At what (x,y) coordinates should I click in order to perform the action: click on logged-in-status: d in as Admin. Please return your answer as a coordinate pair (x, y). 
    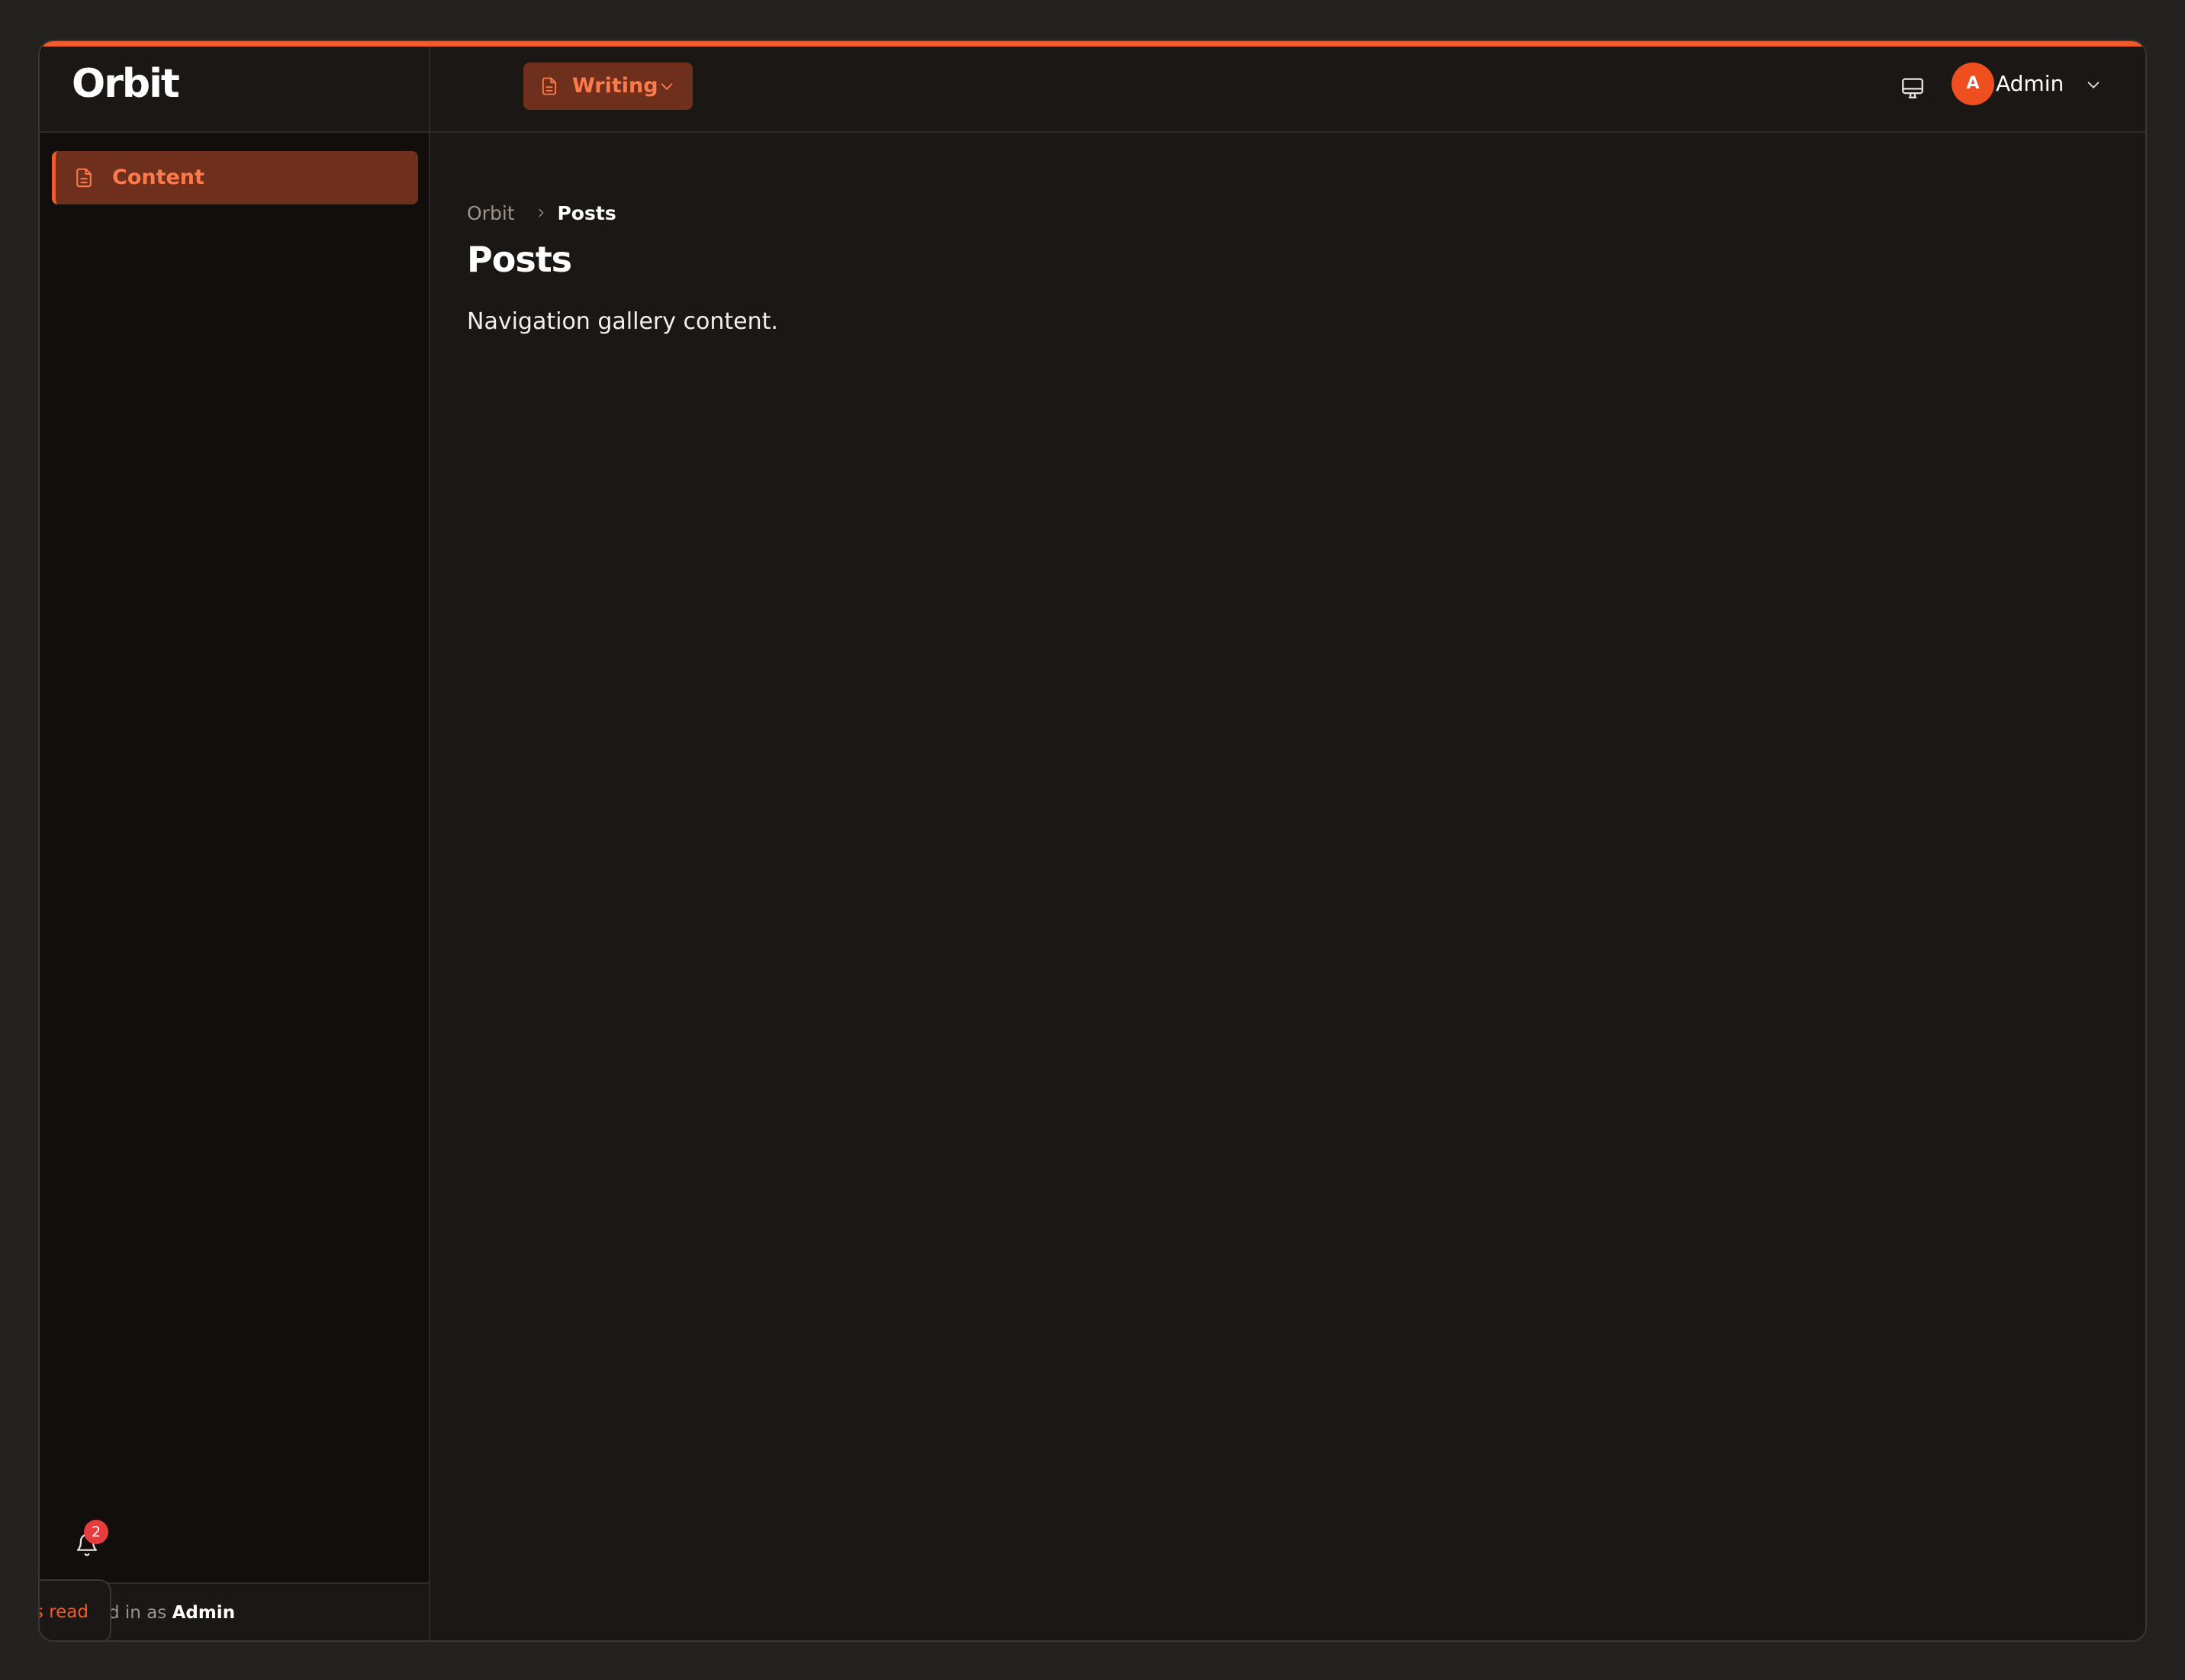
    Looking at the image, I should click on (172, 1612).